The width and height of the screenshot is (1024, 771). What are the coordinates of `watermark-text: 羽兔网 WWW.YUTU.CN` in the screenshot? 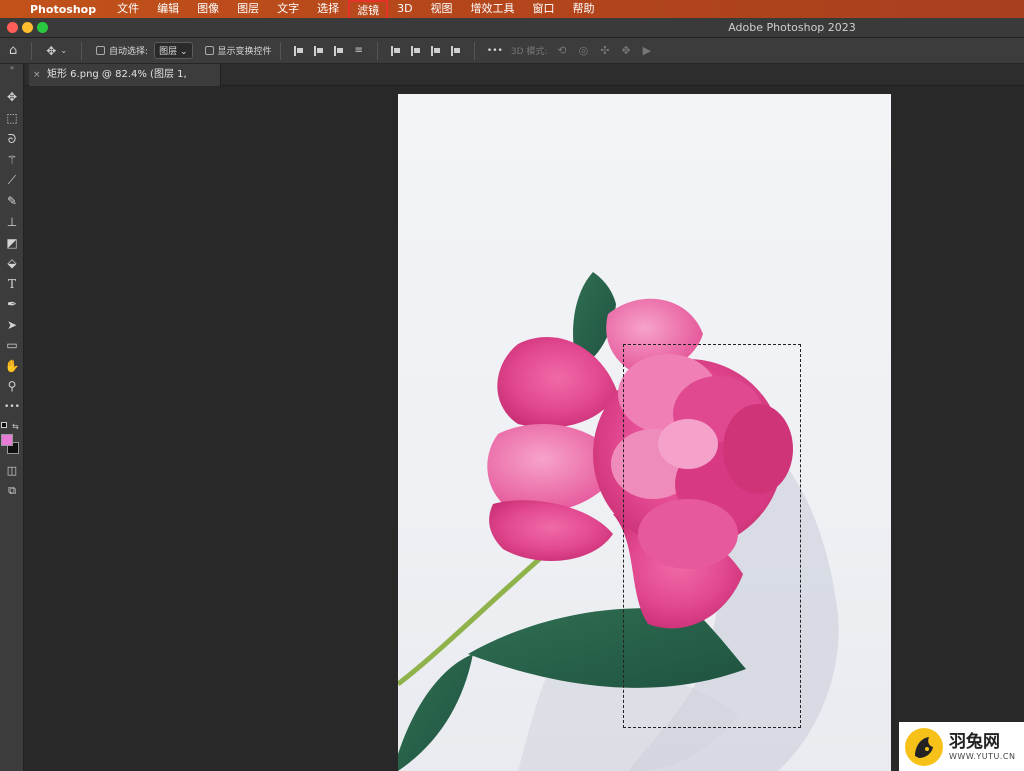 It's located at (982, 746).